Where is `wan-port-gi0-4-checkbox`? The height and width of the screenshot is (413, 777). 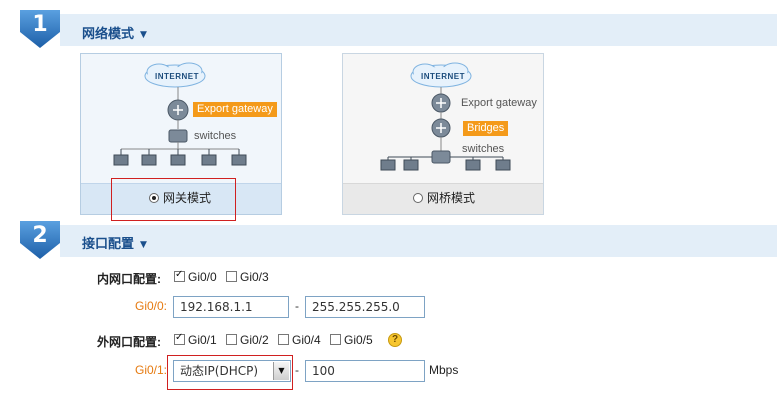
wan-port-gi0-4-checkbox is located at coordinates (283, 339).